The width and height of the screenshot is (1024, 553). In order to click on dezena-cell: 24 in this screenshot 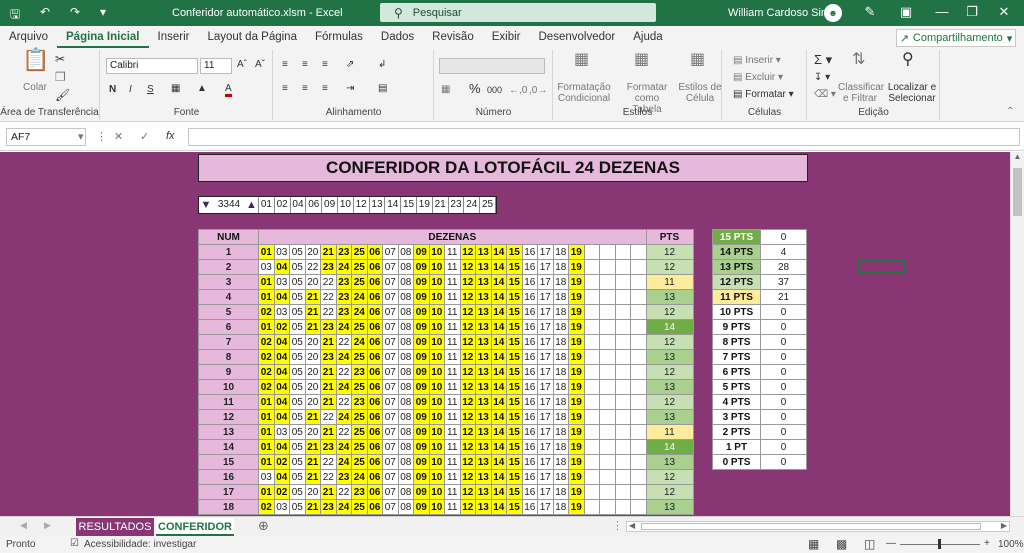, I will do `click(343, 447)`.